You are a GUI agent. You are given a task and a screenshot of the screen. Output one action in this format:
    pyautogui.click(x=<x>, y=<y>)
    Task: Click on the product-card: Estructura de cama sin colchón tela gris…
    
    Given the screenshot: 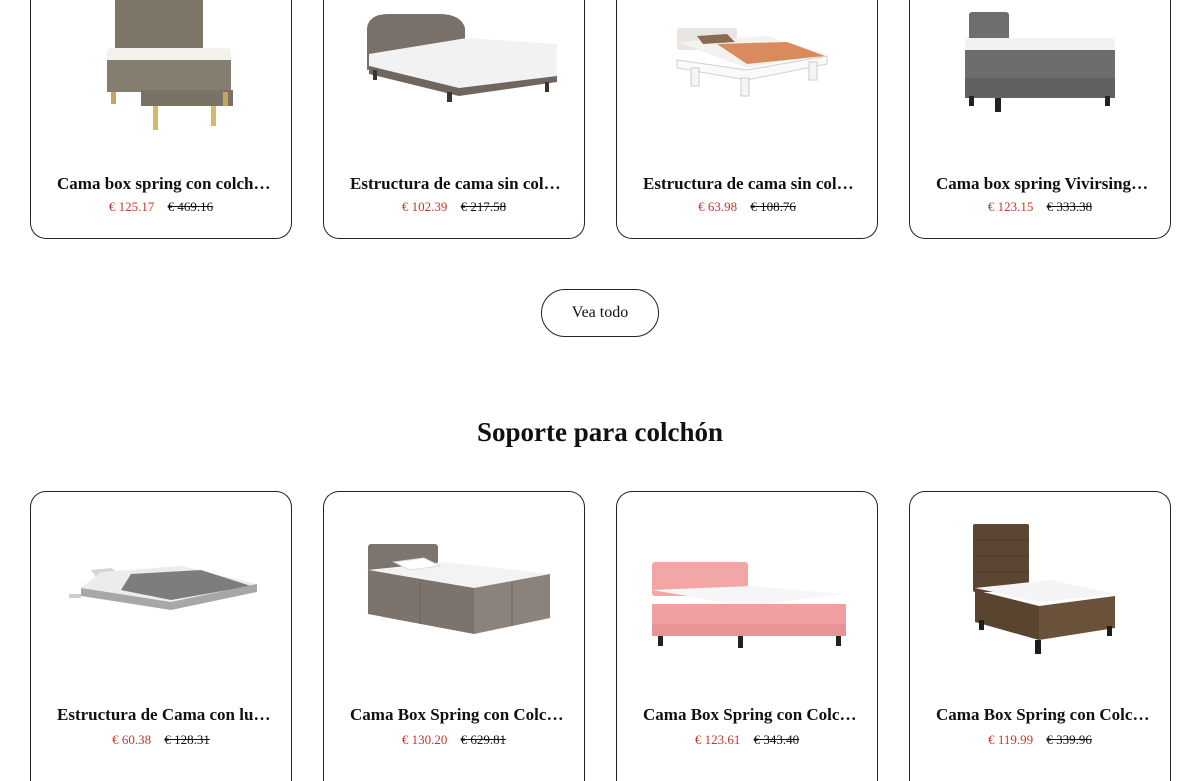 What is the action you would take?
    pyautogui.click(x=454, y=119)
    